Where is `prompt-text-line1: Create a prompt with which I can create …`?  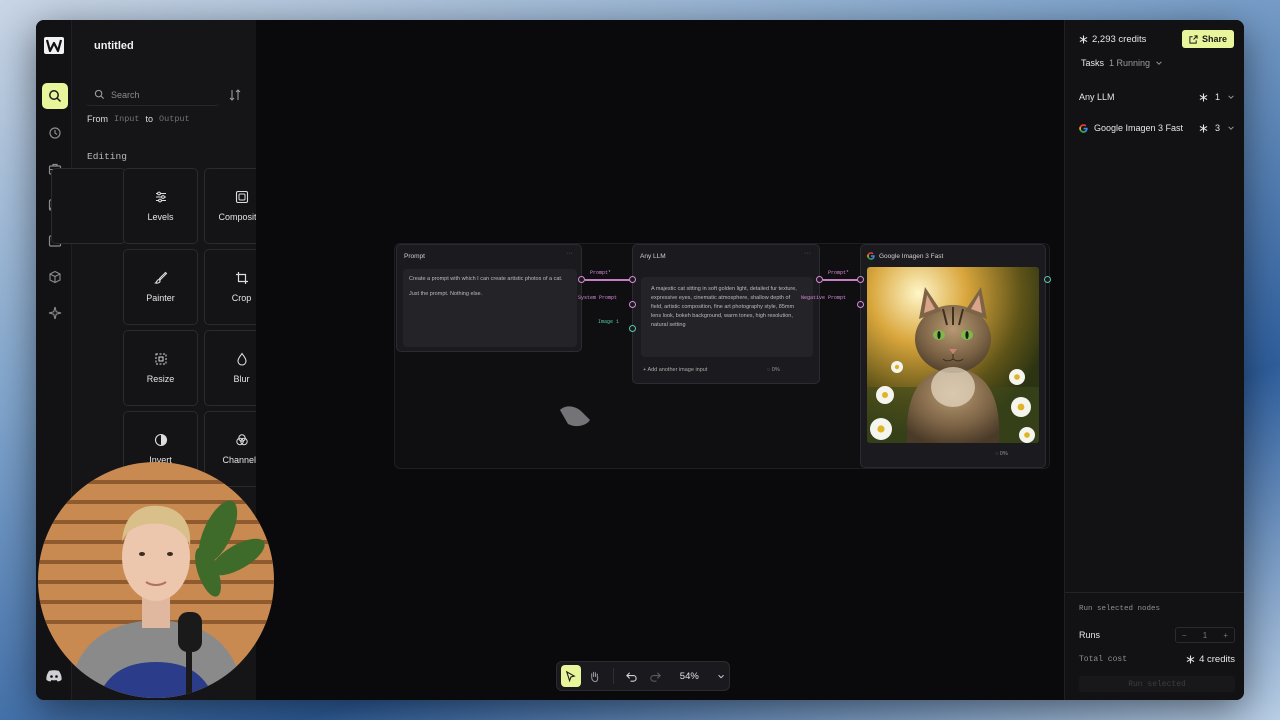 prompt-text-line1: Create a prompt with which I can create … is located at coordinates (486, 279).